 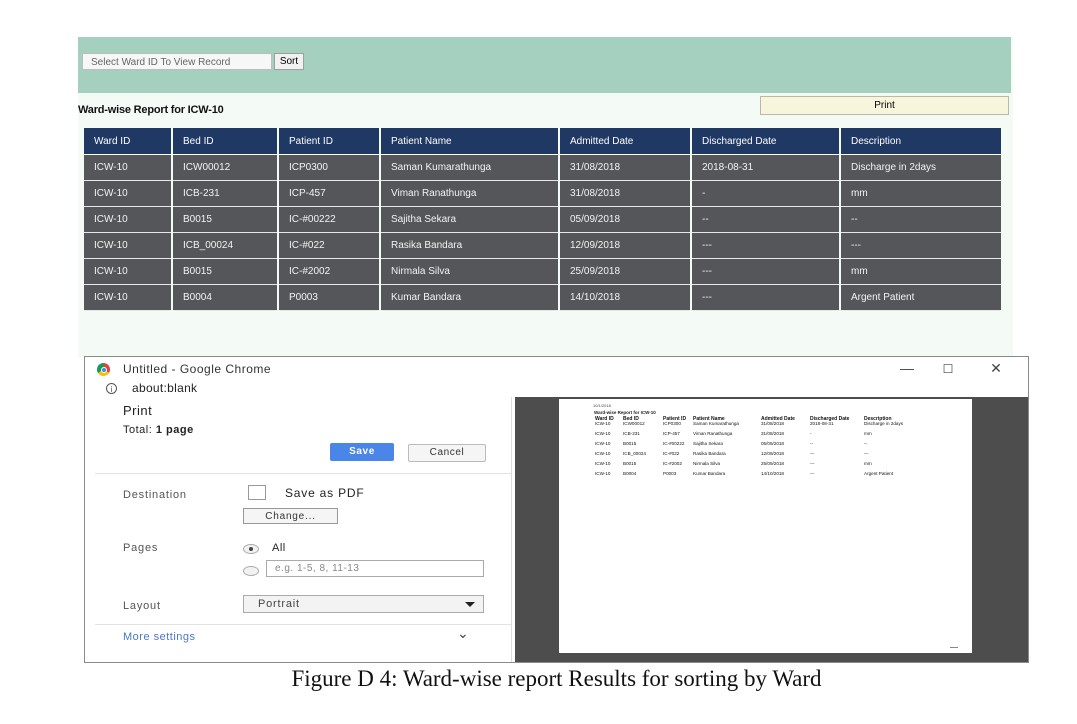 I want to click on layout-select: Portrait, so click(x=363, y=604).